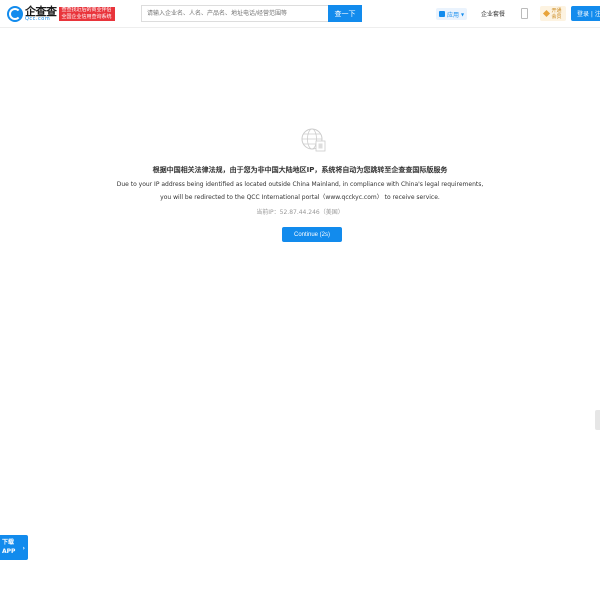 The width and height of the screenshot is (600, 600). I want to click on globe-icon, so click(313, 140).